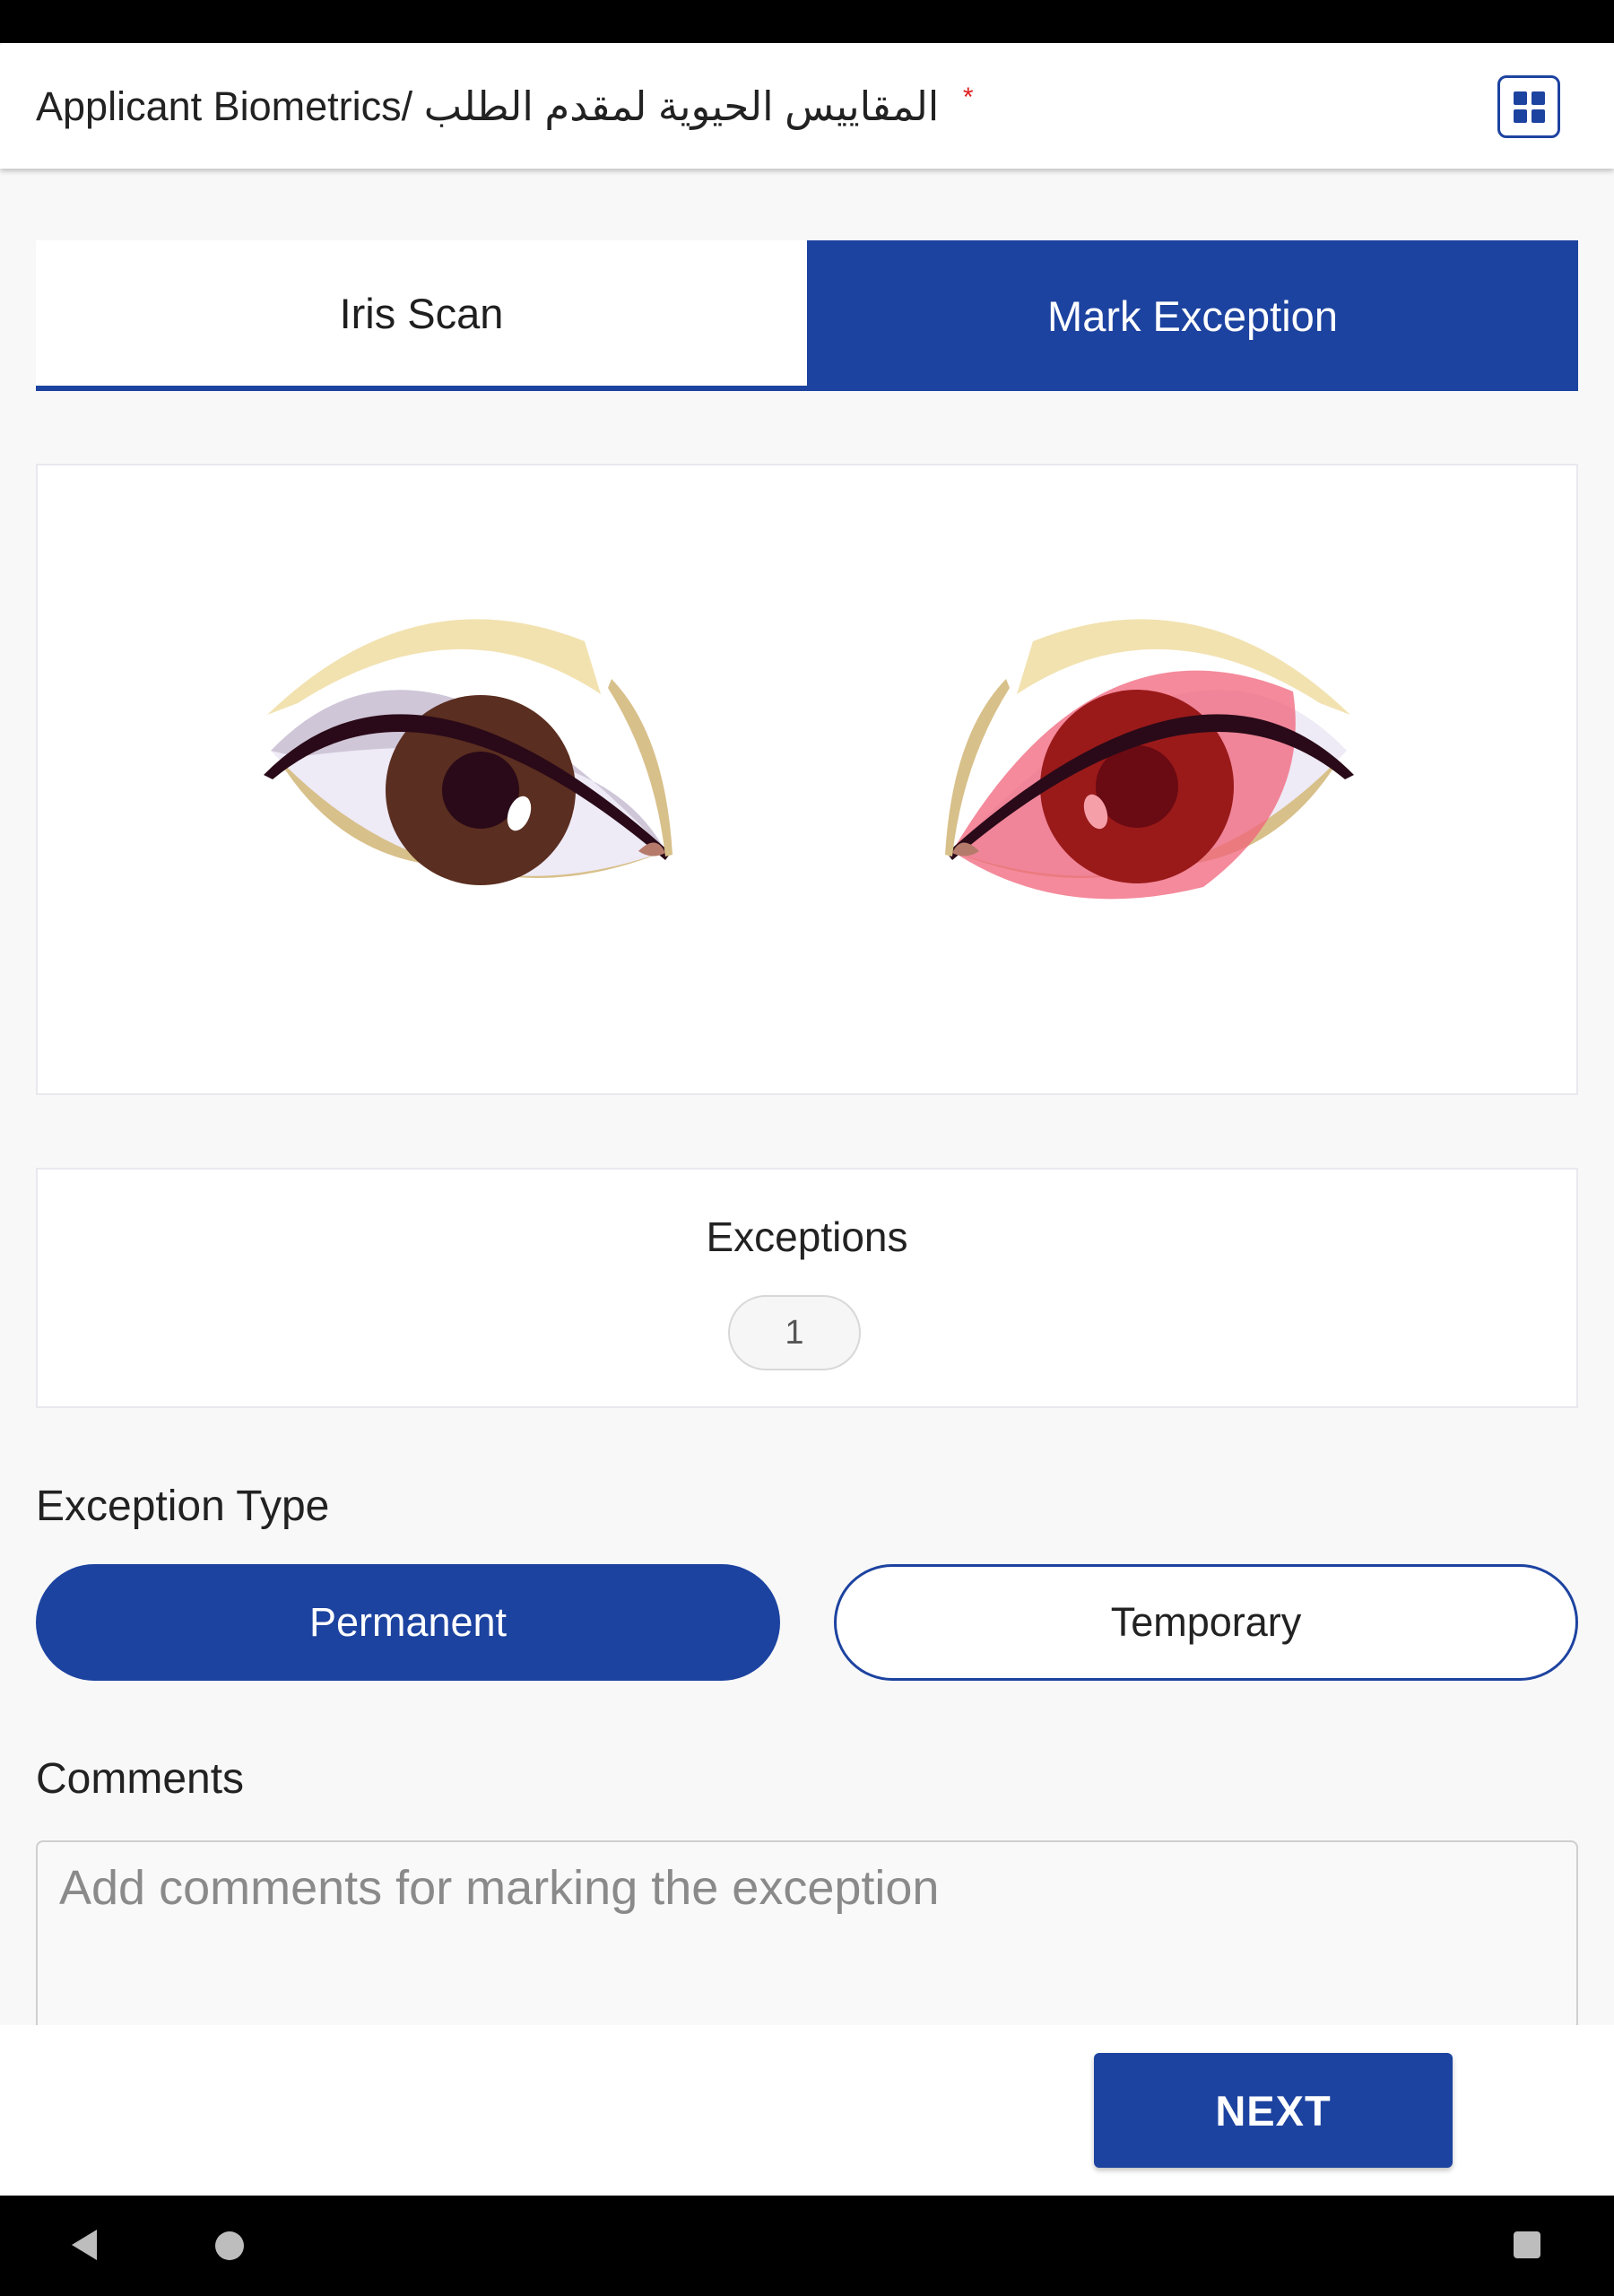  Describe the element at coordinates (229, 2245) in the screenshot. I see `home-icon` at that location.